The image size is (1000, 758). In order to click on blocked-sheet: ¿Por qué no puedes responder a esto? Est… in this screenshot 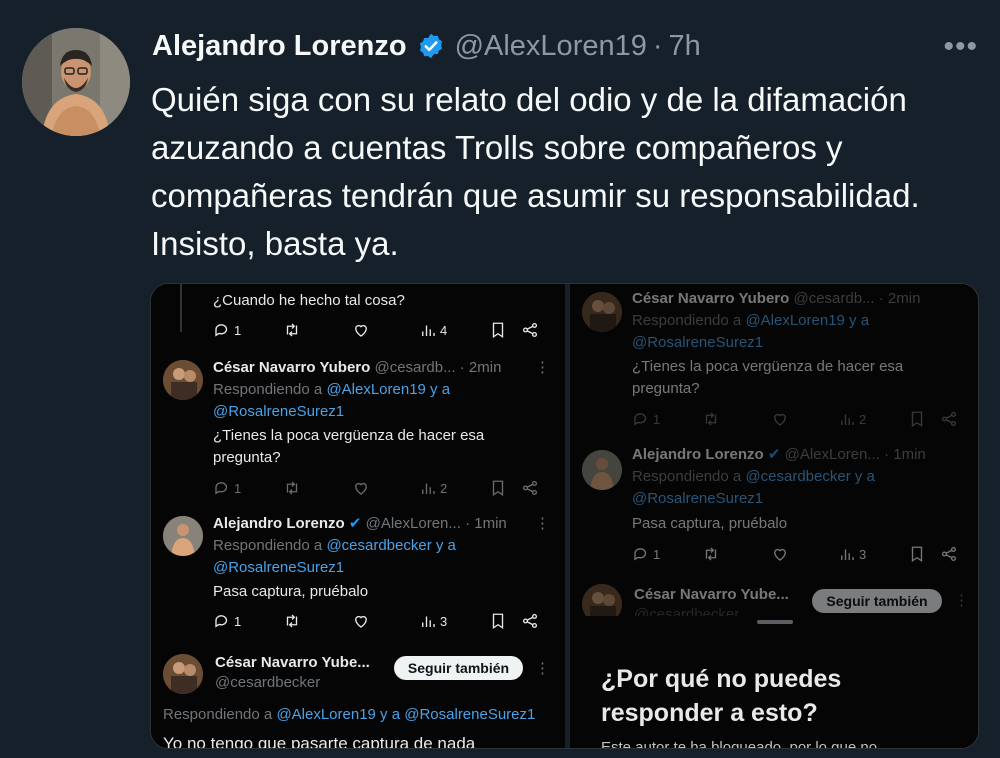, I will do `click(774, 682)`.